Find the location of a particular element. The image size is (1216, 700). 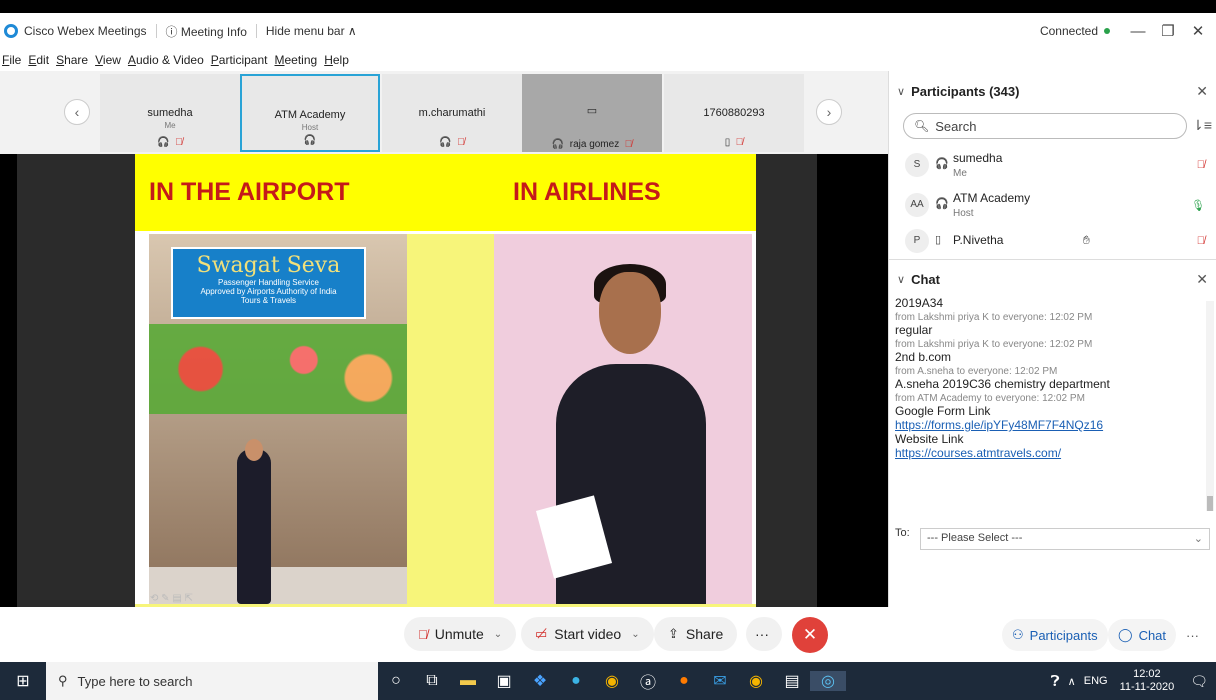

language-indicator: ENG is located at coordinates (1096, 681).